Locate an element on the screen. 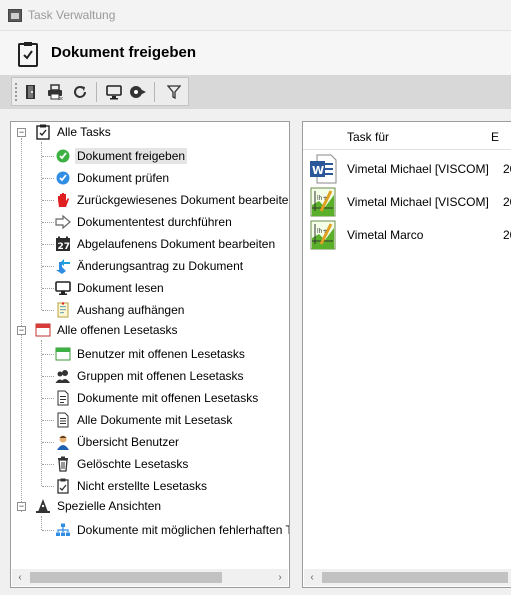 This screenshot has height=595, width=511. notice-icon is located at coordinates (63, 310).